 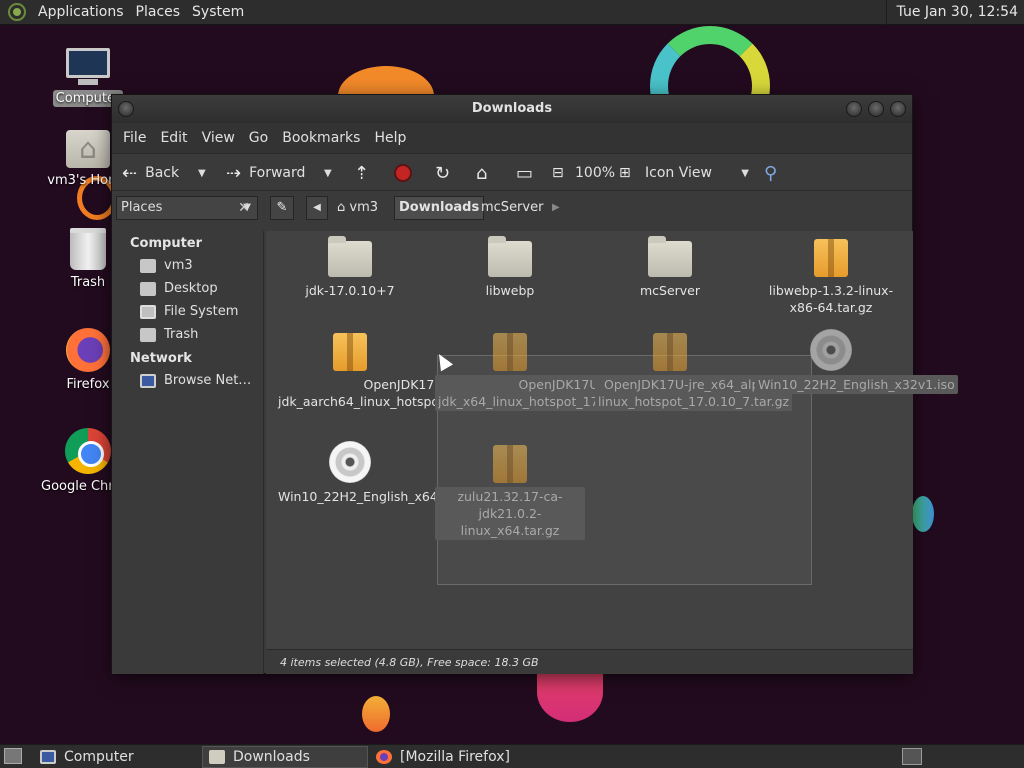 I want to click on close-button, so click(x=898, y=109).